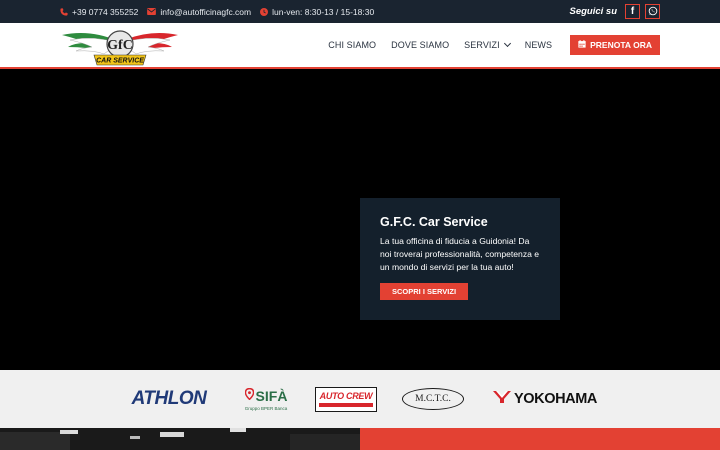 This screenshot has width=720, height=450. What do you see at coordinates (621, 45) in the screenshot?
I see `prenota-ora-label: PRENOTA ORA` at bounding box center [621, 45].